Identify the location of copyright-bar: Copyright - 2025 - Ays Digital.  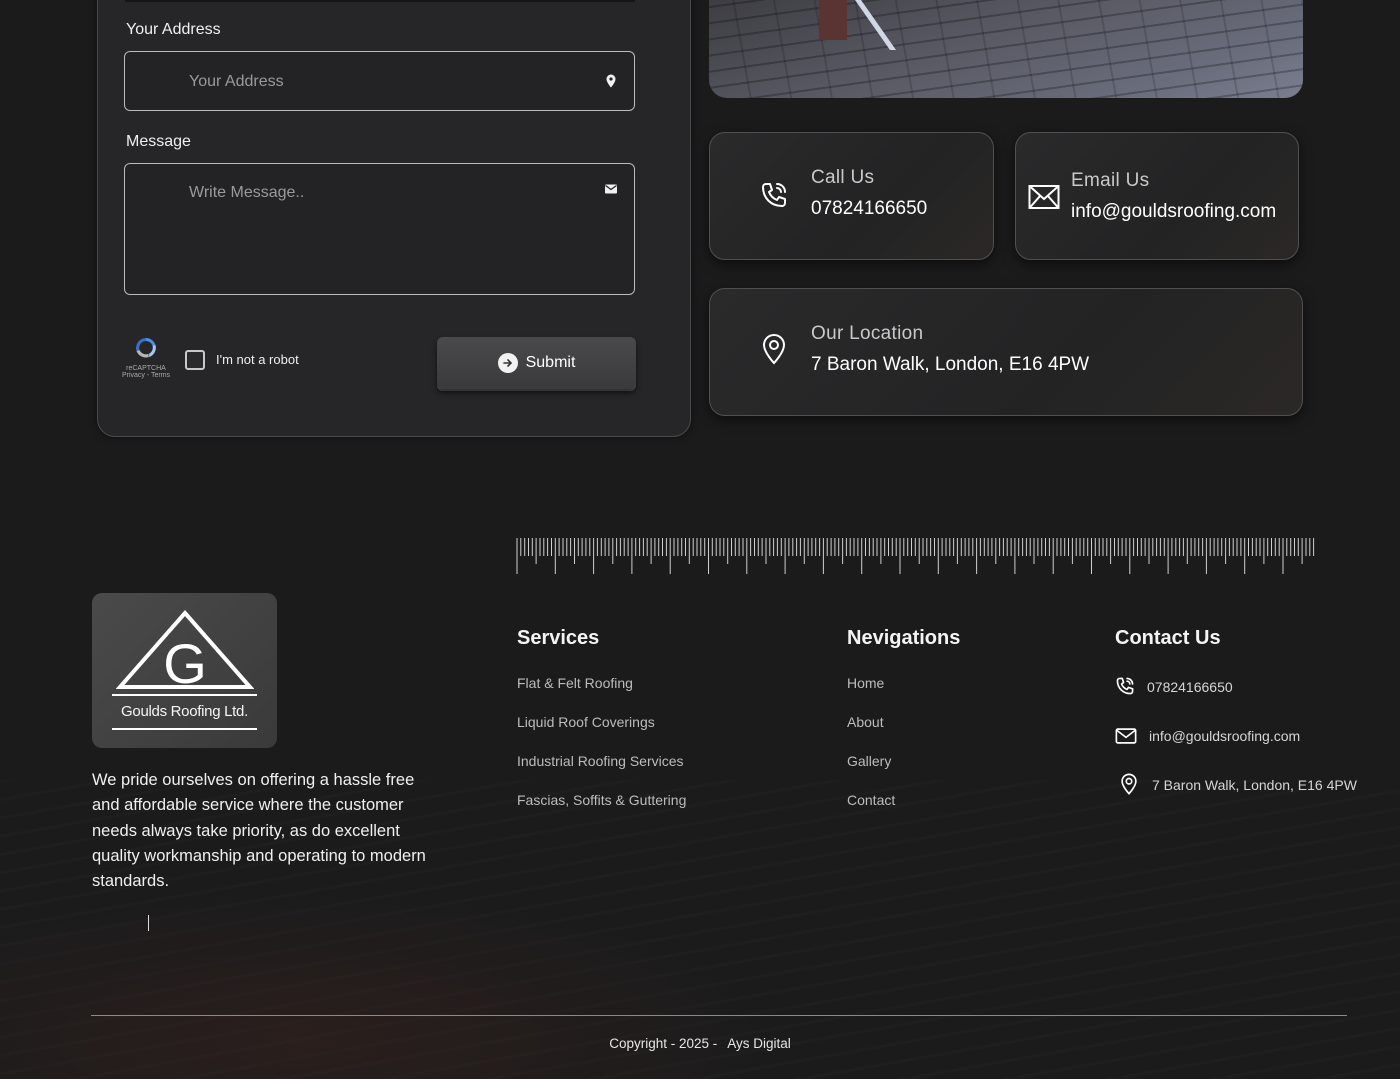
(700, 1043).